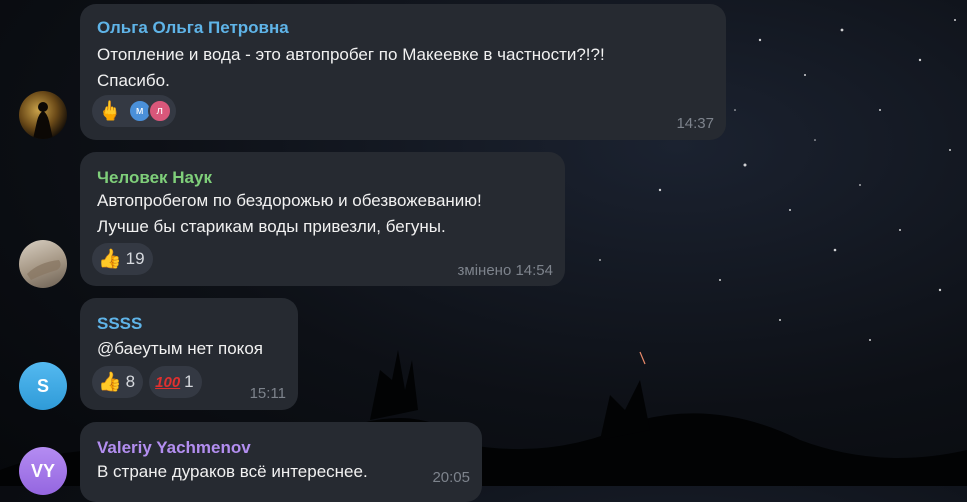 Image resolution: width=967 pixels, height=502 pixels. Describe the element at coordinates (271, 226) in the screenshot. I see `message-text-line: Лучше бы старикам воды привезли, бегуны.` at that location.